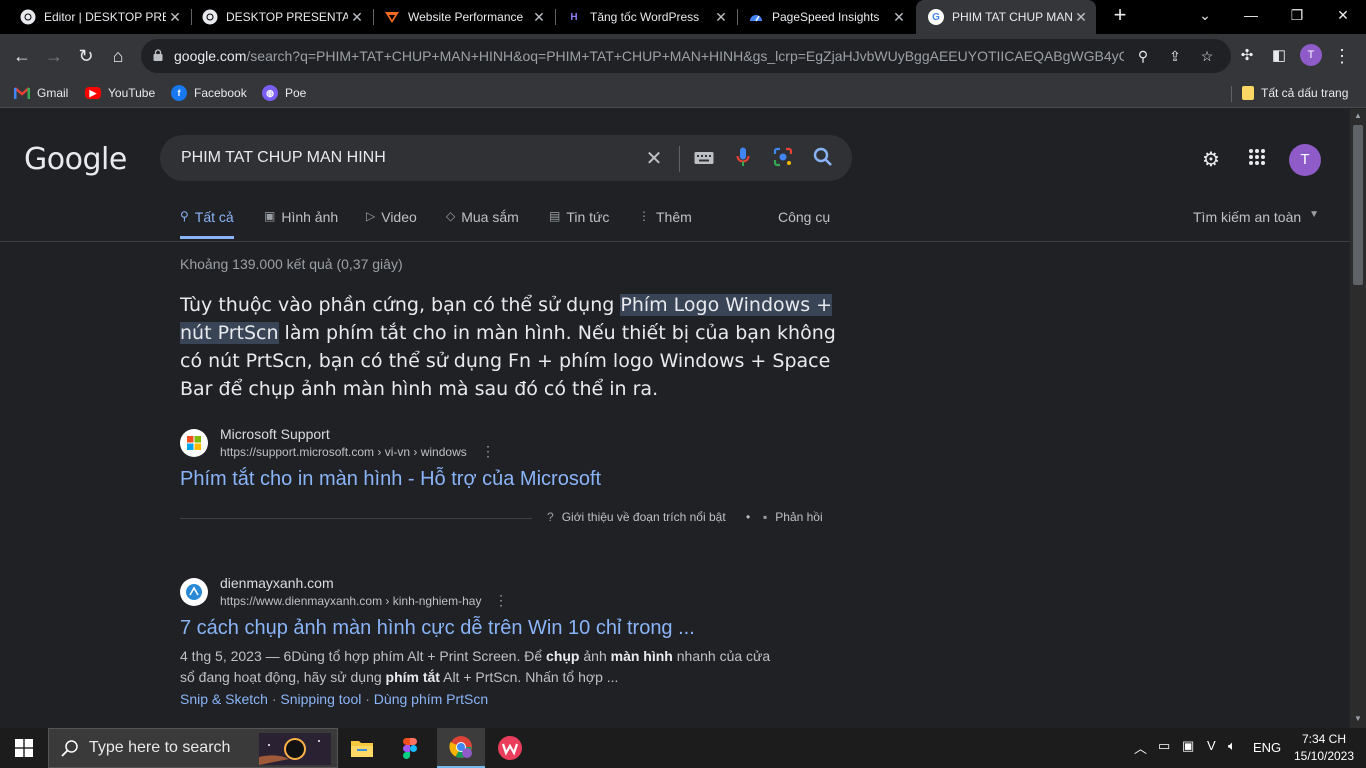  What do you see at coordinates (704, 159) in the screenshot?
I see `keyboard-icon` at bounding box center [704, 159].